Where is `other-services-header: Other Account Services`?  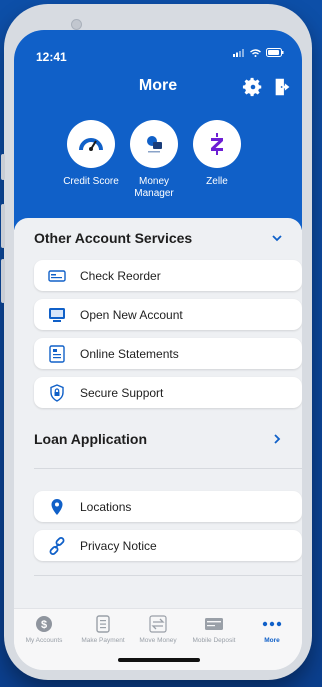 other-services-header: Other Account Services is located at coordinates (159, 238).